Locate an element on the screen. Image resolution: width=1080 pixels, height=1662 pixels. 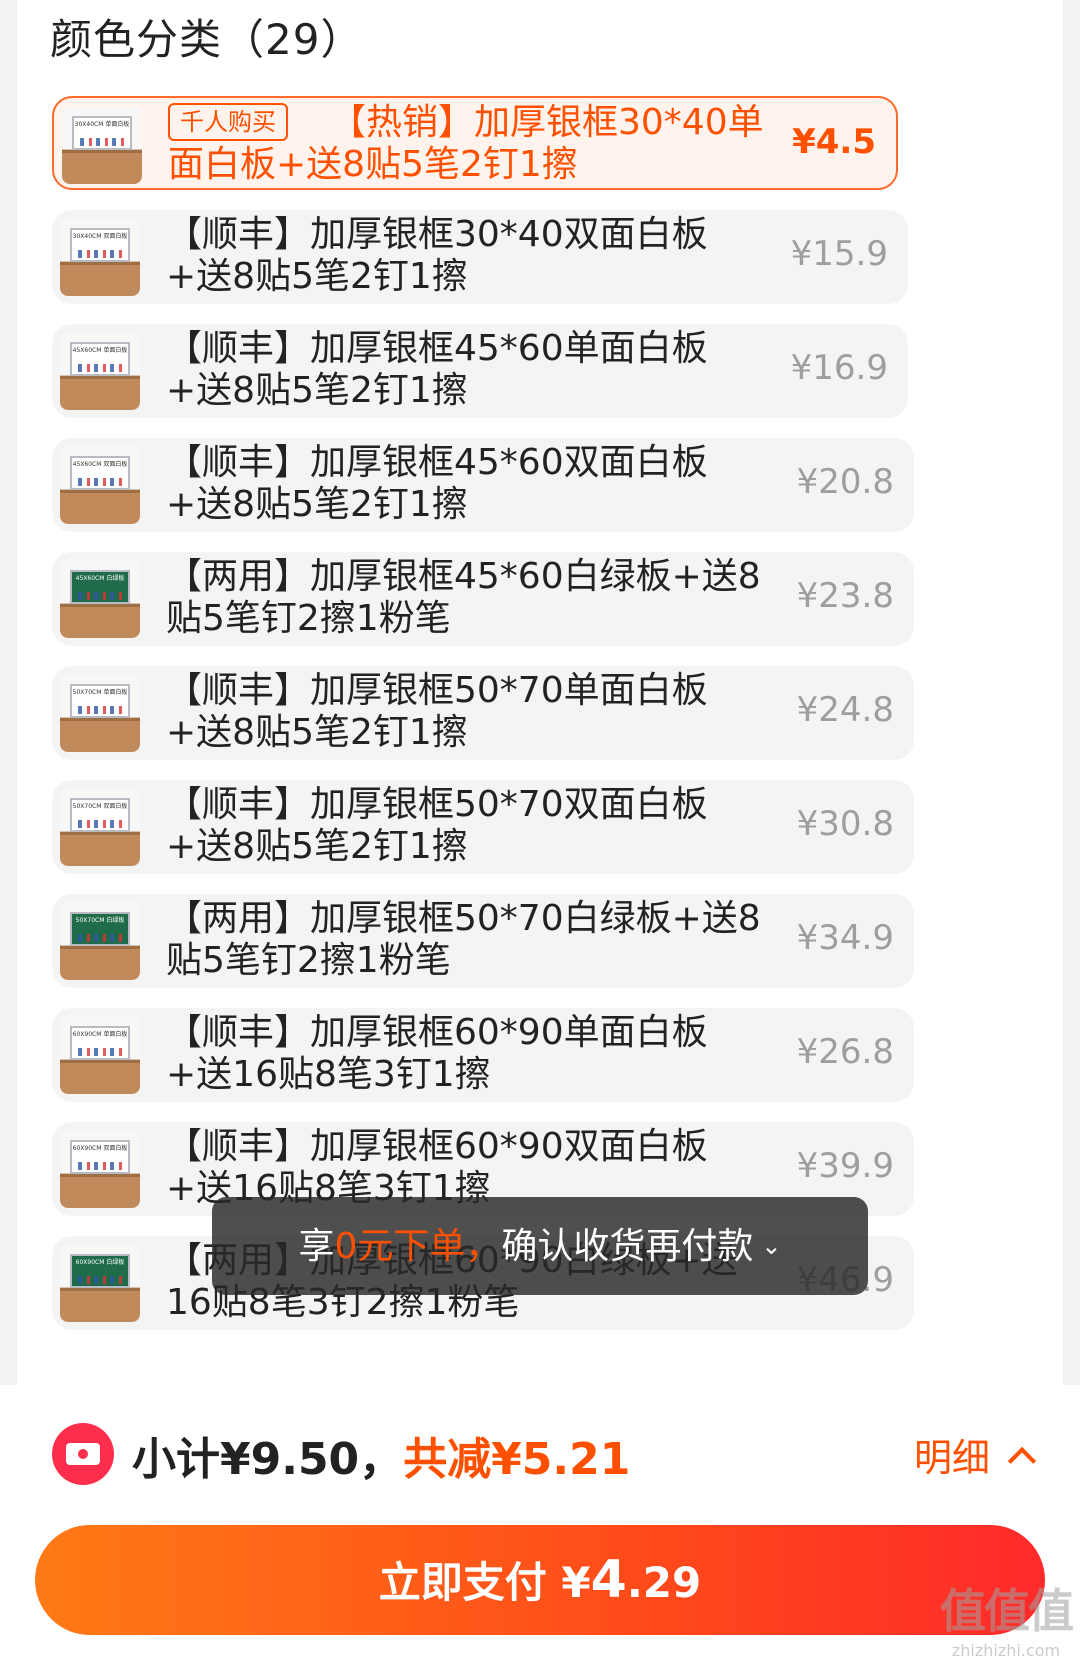
option-name: 【顺丰】加厚银框60*90单面白板+送16贴8笔3钉1擦 is located at coordinates (466, 1054).